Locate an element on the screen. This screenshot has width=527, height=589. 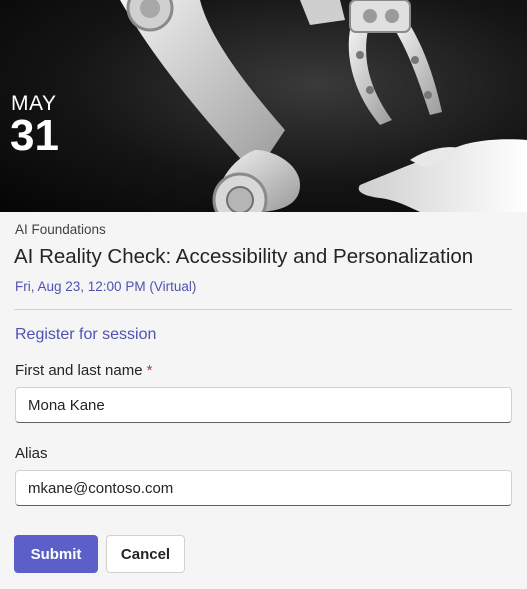
submit-button: Submit is located at coordinates (56, 554).